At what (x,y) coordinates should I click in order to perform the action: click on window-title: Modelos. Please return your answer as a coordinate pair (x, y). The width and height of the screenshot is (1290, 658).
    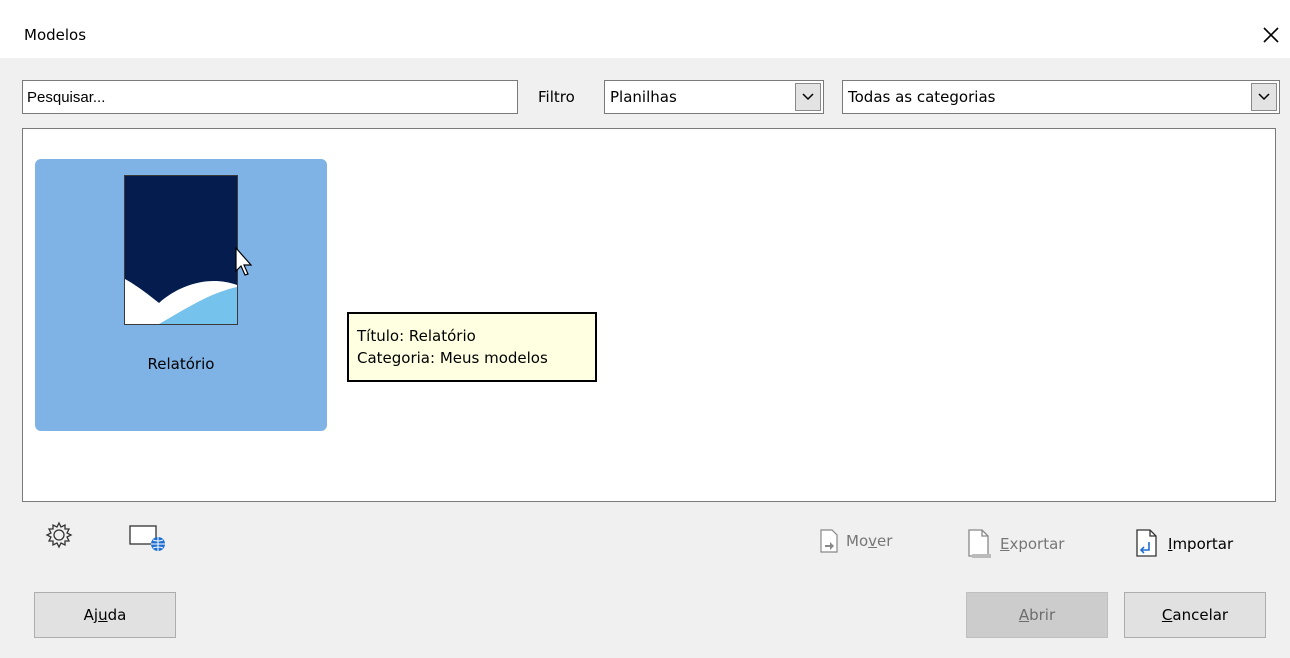
    Looking at the image, I should click on (55, 35).